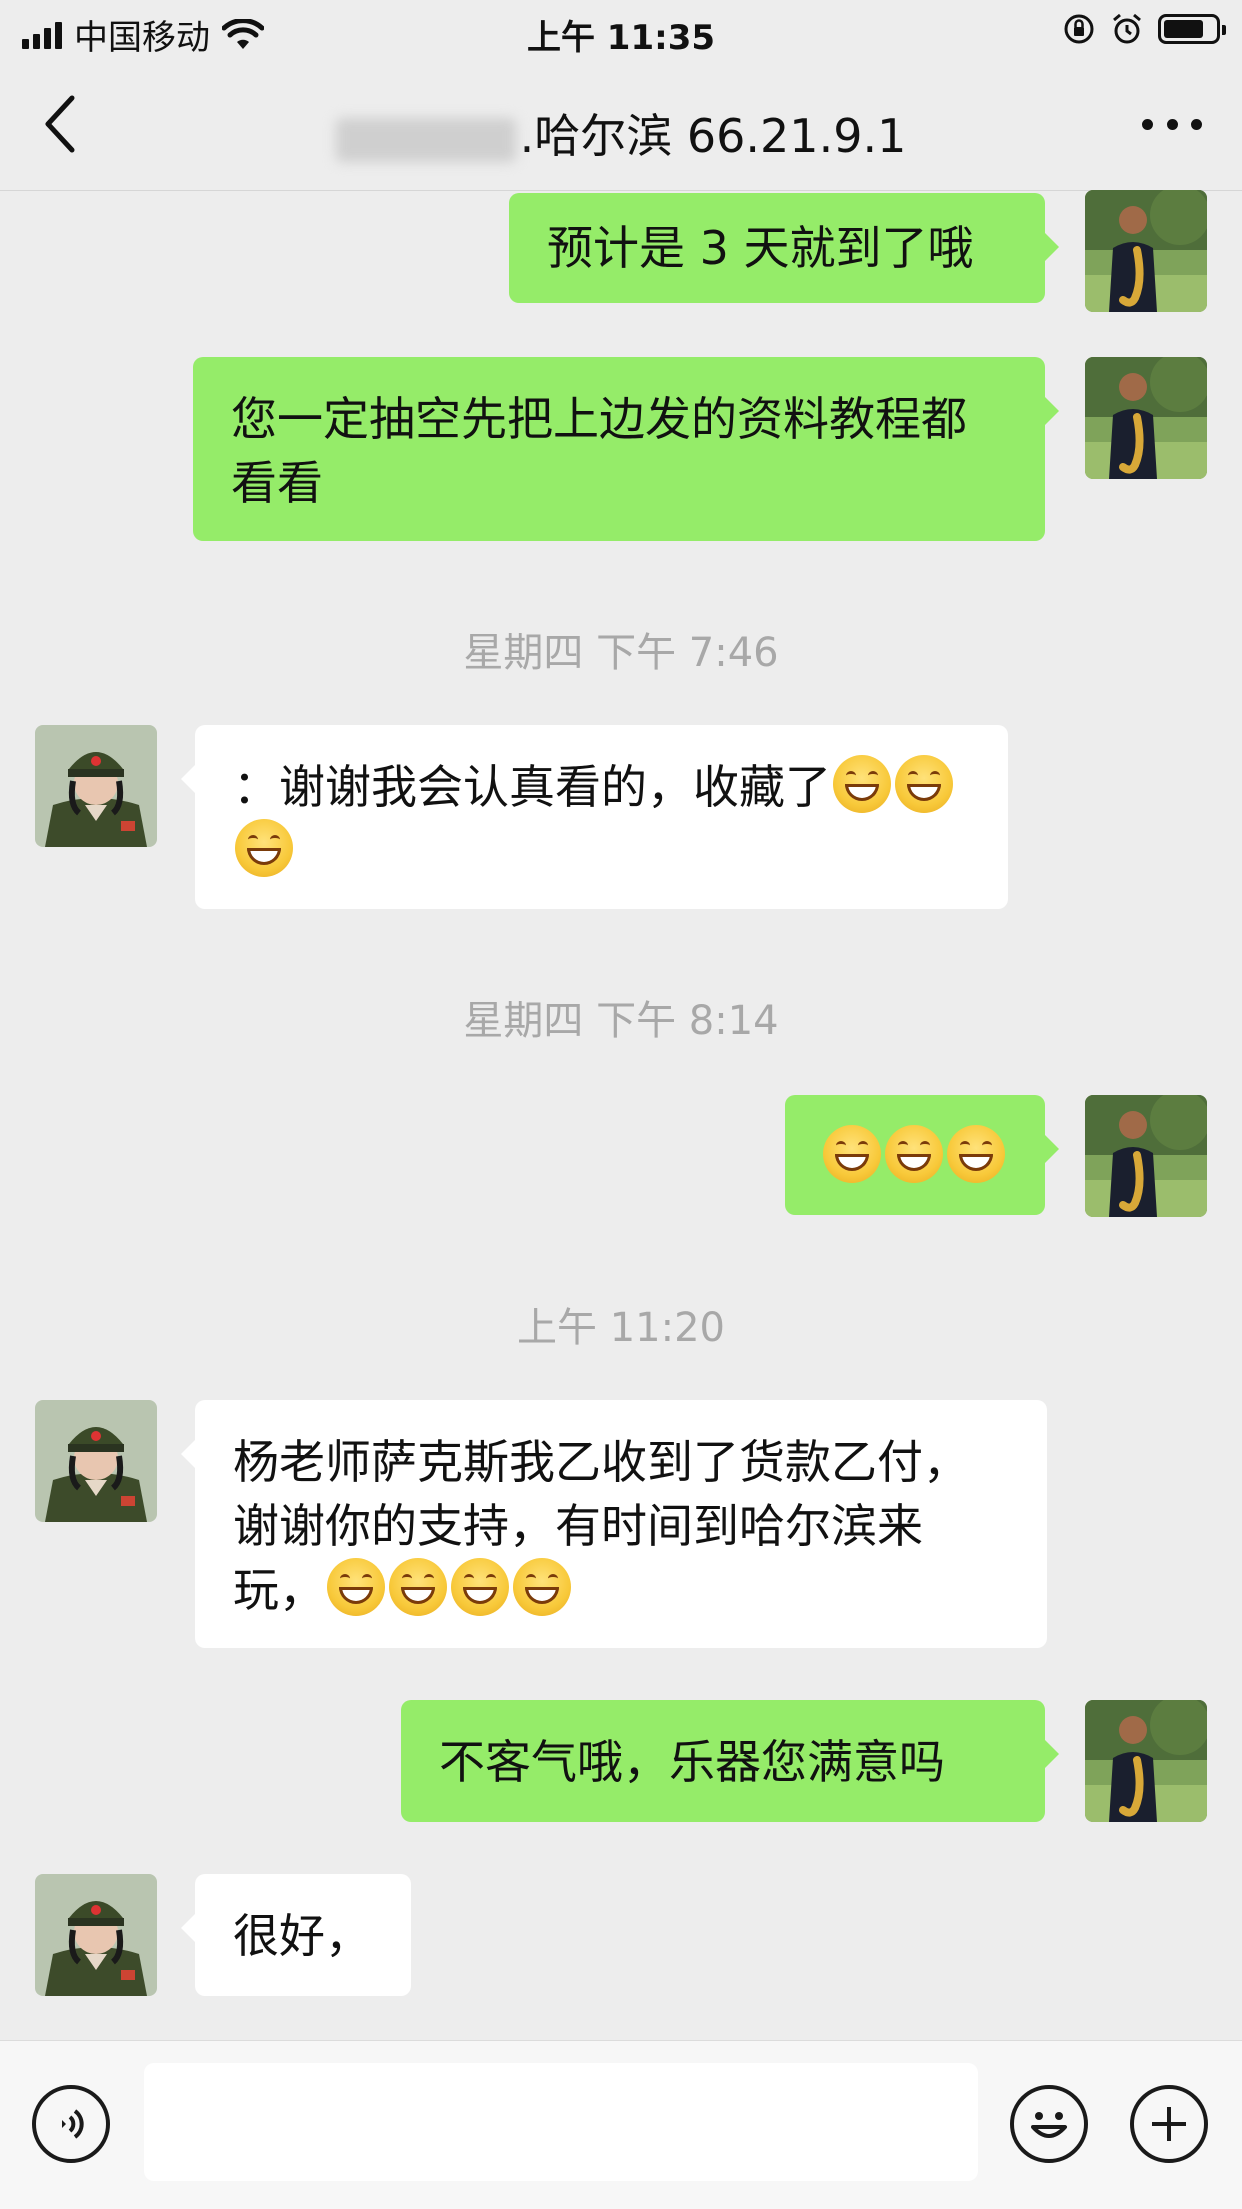 This screenshot has height=2209, width=1242. I want to click on message-bubble-self: 您一定抽空先把上边发的资料教程都看看, so click(626, 449).